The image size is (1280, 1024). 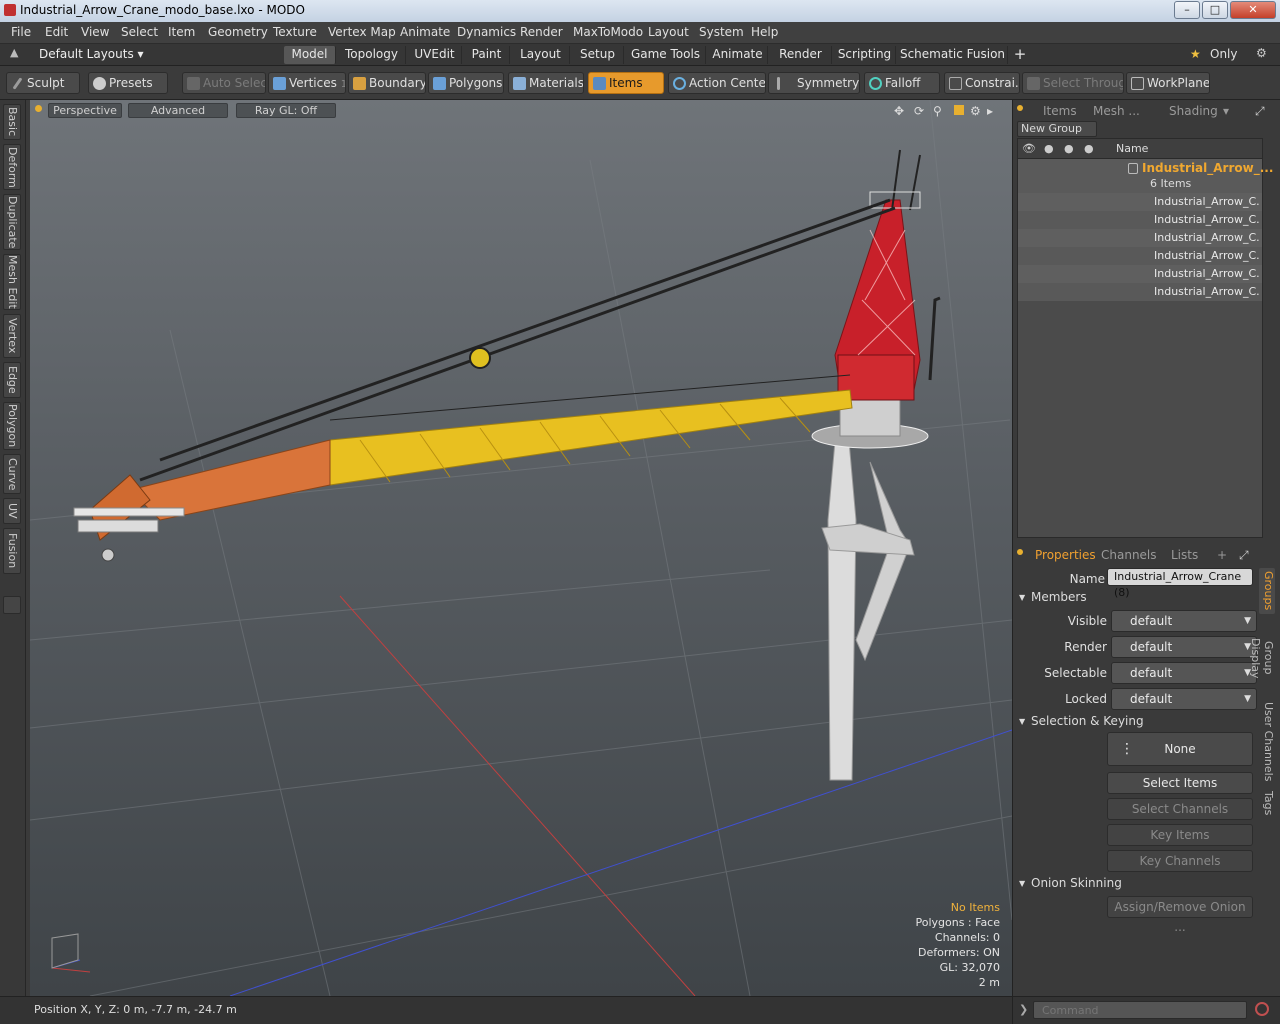 I want to click on menu-layout: Layout, so click(x=668, y=32).